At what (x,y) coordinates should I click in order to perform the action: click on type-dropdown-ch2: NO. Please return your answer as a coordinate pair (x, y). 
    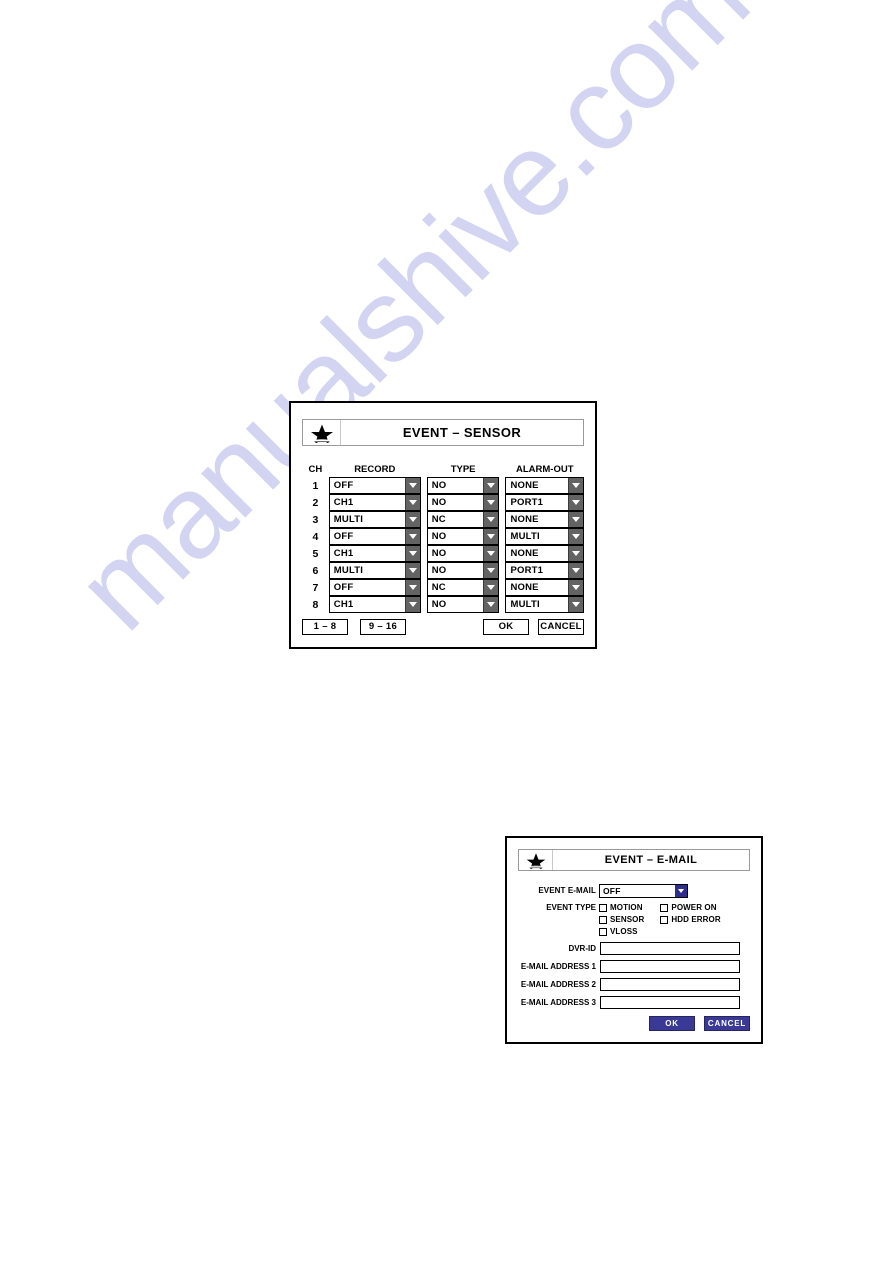
    Looking at the image, I should click on (463, 502).